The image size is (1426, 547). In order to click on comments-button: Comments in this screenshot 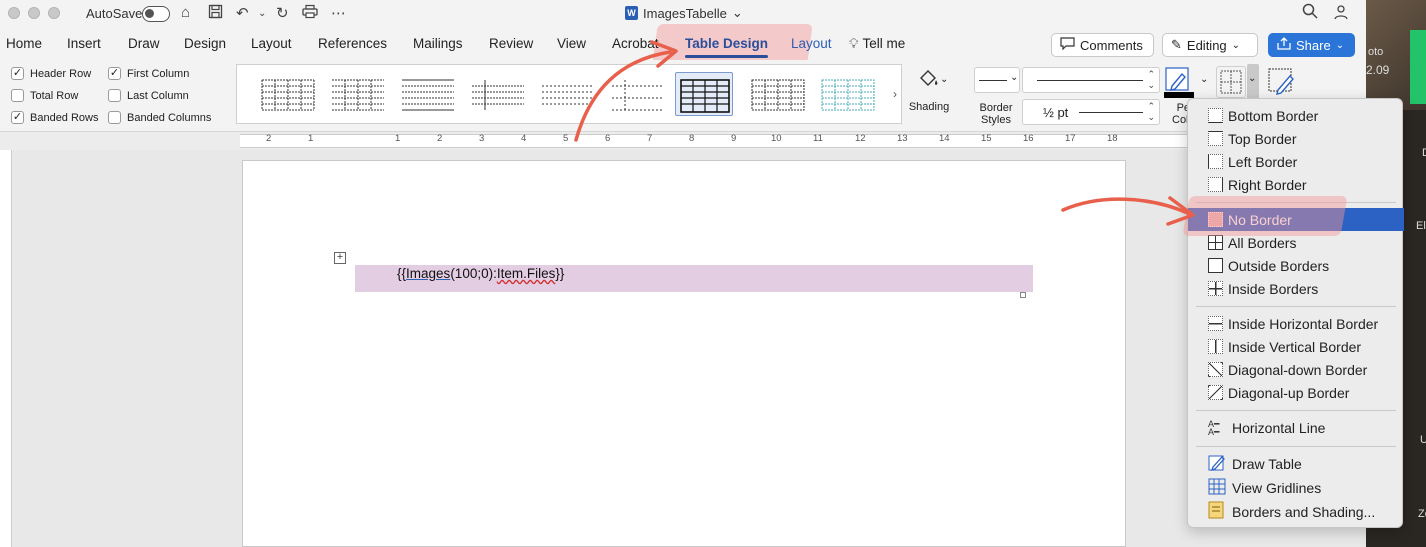, I will do `click(1102, 45)`.